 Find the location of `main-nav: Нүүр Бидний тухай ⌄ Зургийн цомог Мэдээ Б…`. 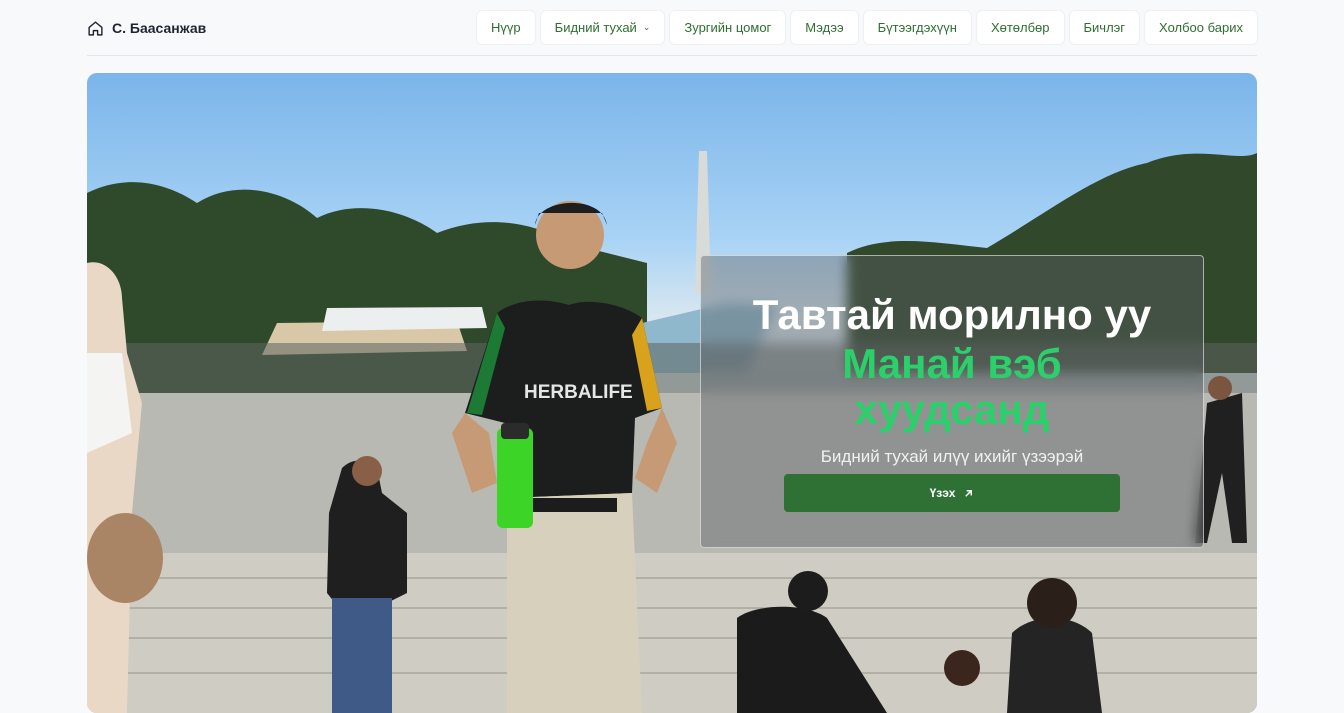

main-nav: Нүүр Бидний тухай ⌄ Зургийн цомог Мэдээ Б… is located at coordinates (867, 27).